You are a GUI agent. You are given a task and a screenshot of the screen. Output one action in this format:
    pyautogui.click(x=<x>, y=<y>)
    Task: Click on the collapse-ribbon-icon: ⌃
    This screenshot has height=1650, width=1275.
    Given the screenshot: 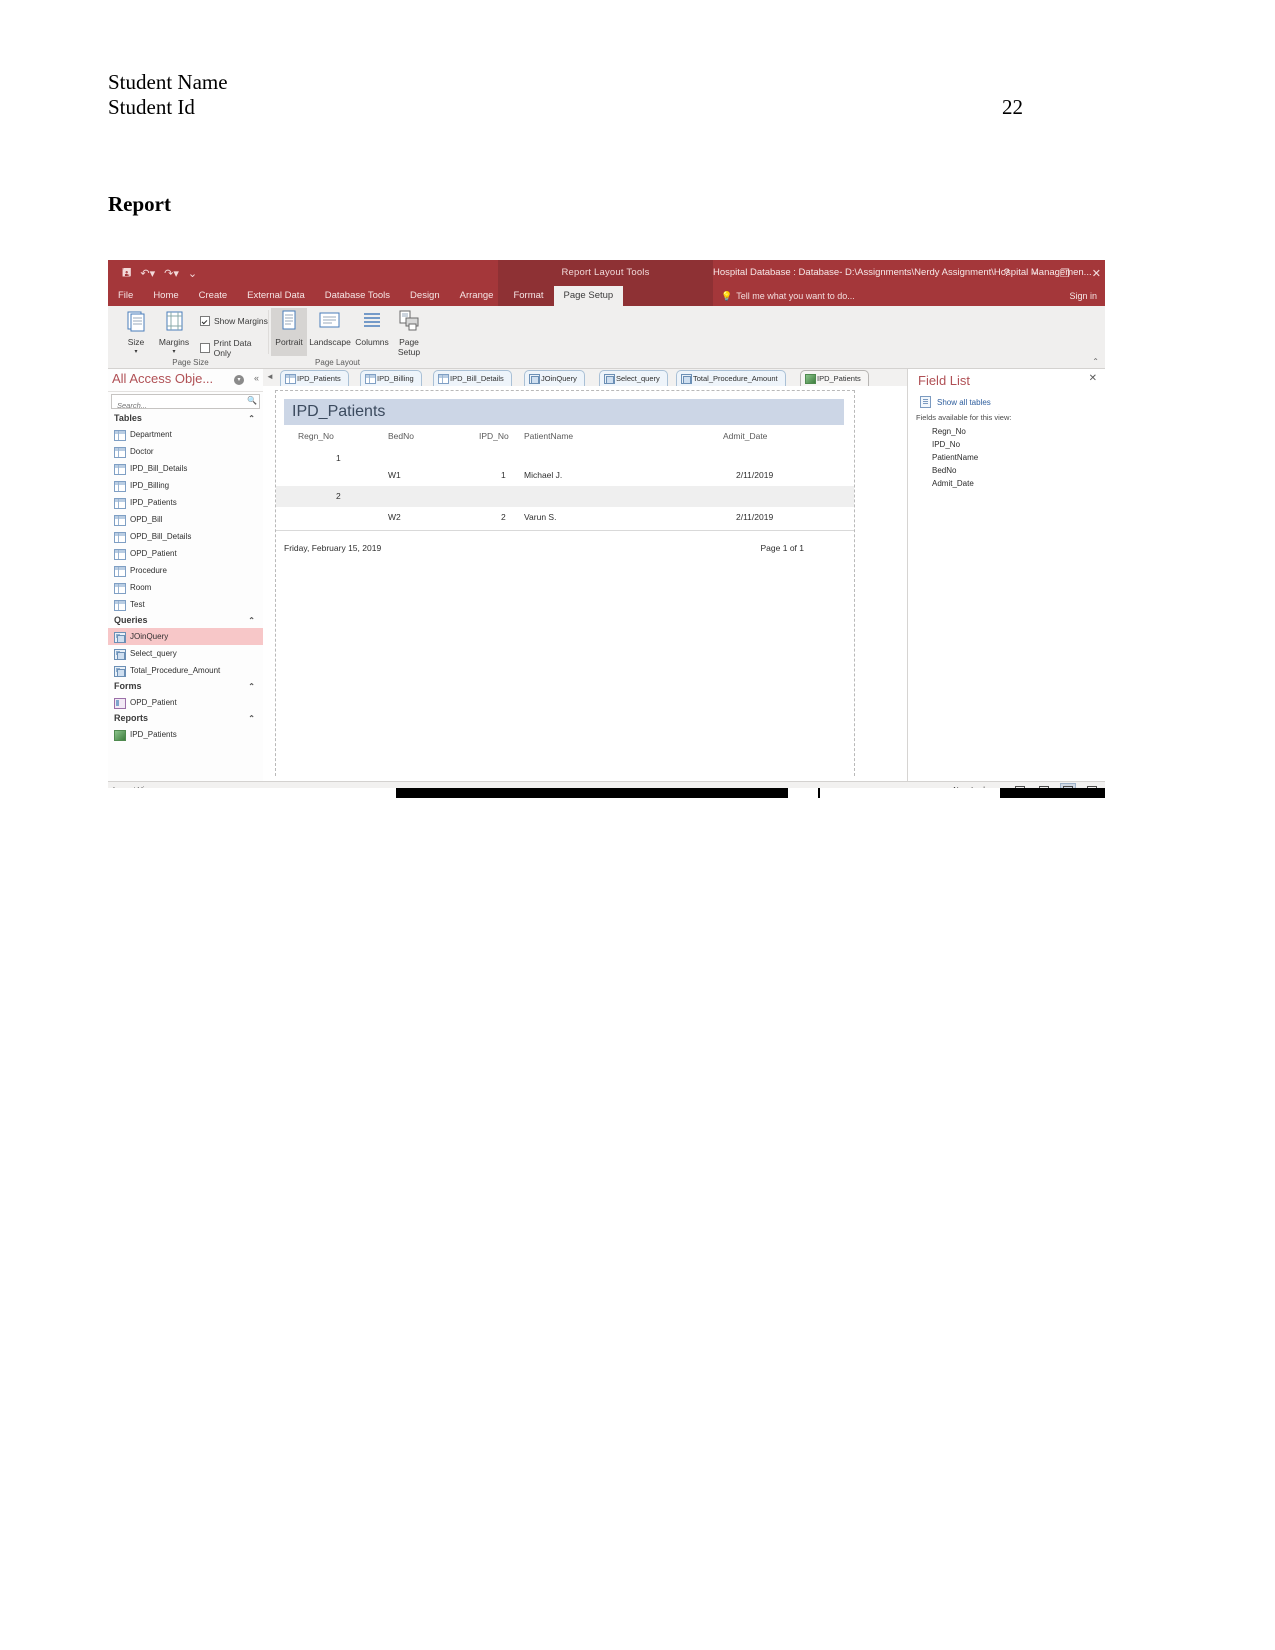 What is the action you would take?
    pyautogui.click(x=1095, y=361)
    